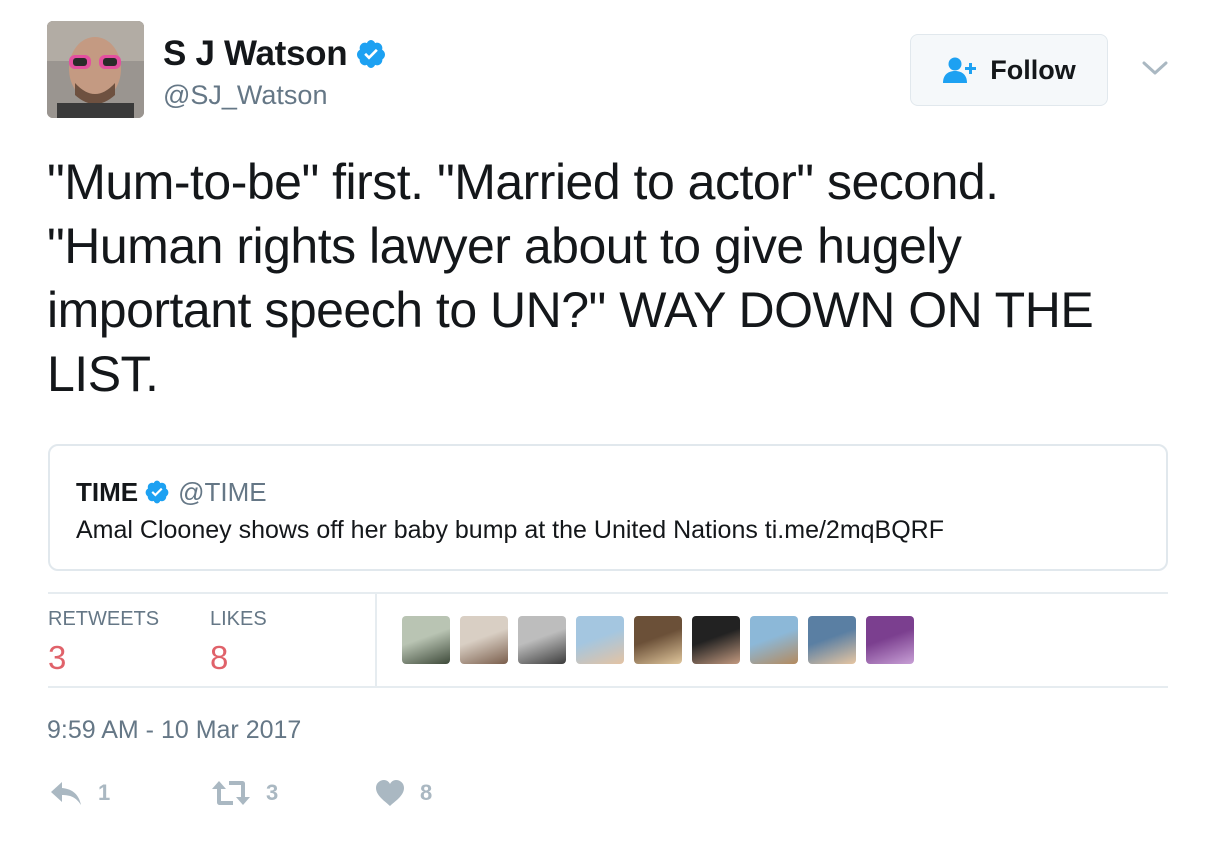 Image resolution: width=1208 pixels, height=850 pixels. I want to click on retweets-label: RETWEETS, so click(104, 619).